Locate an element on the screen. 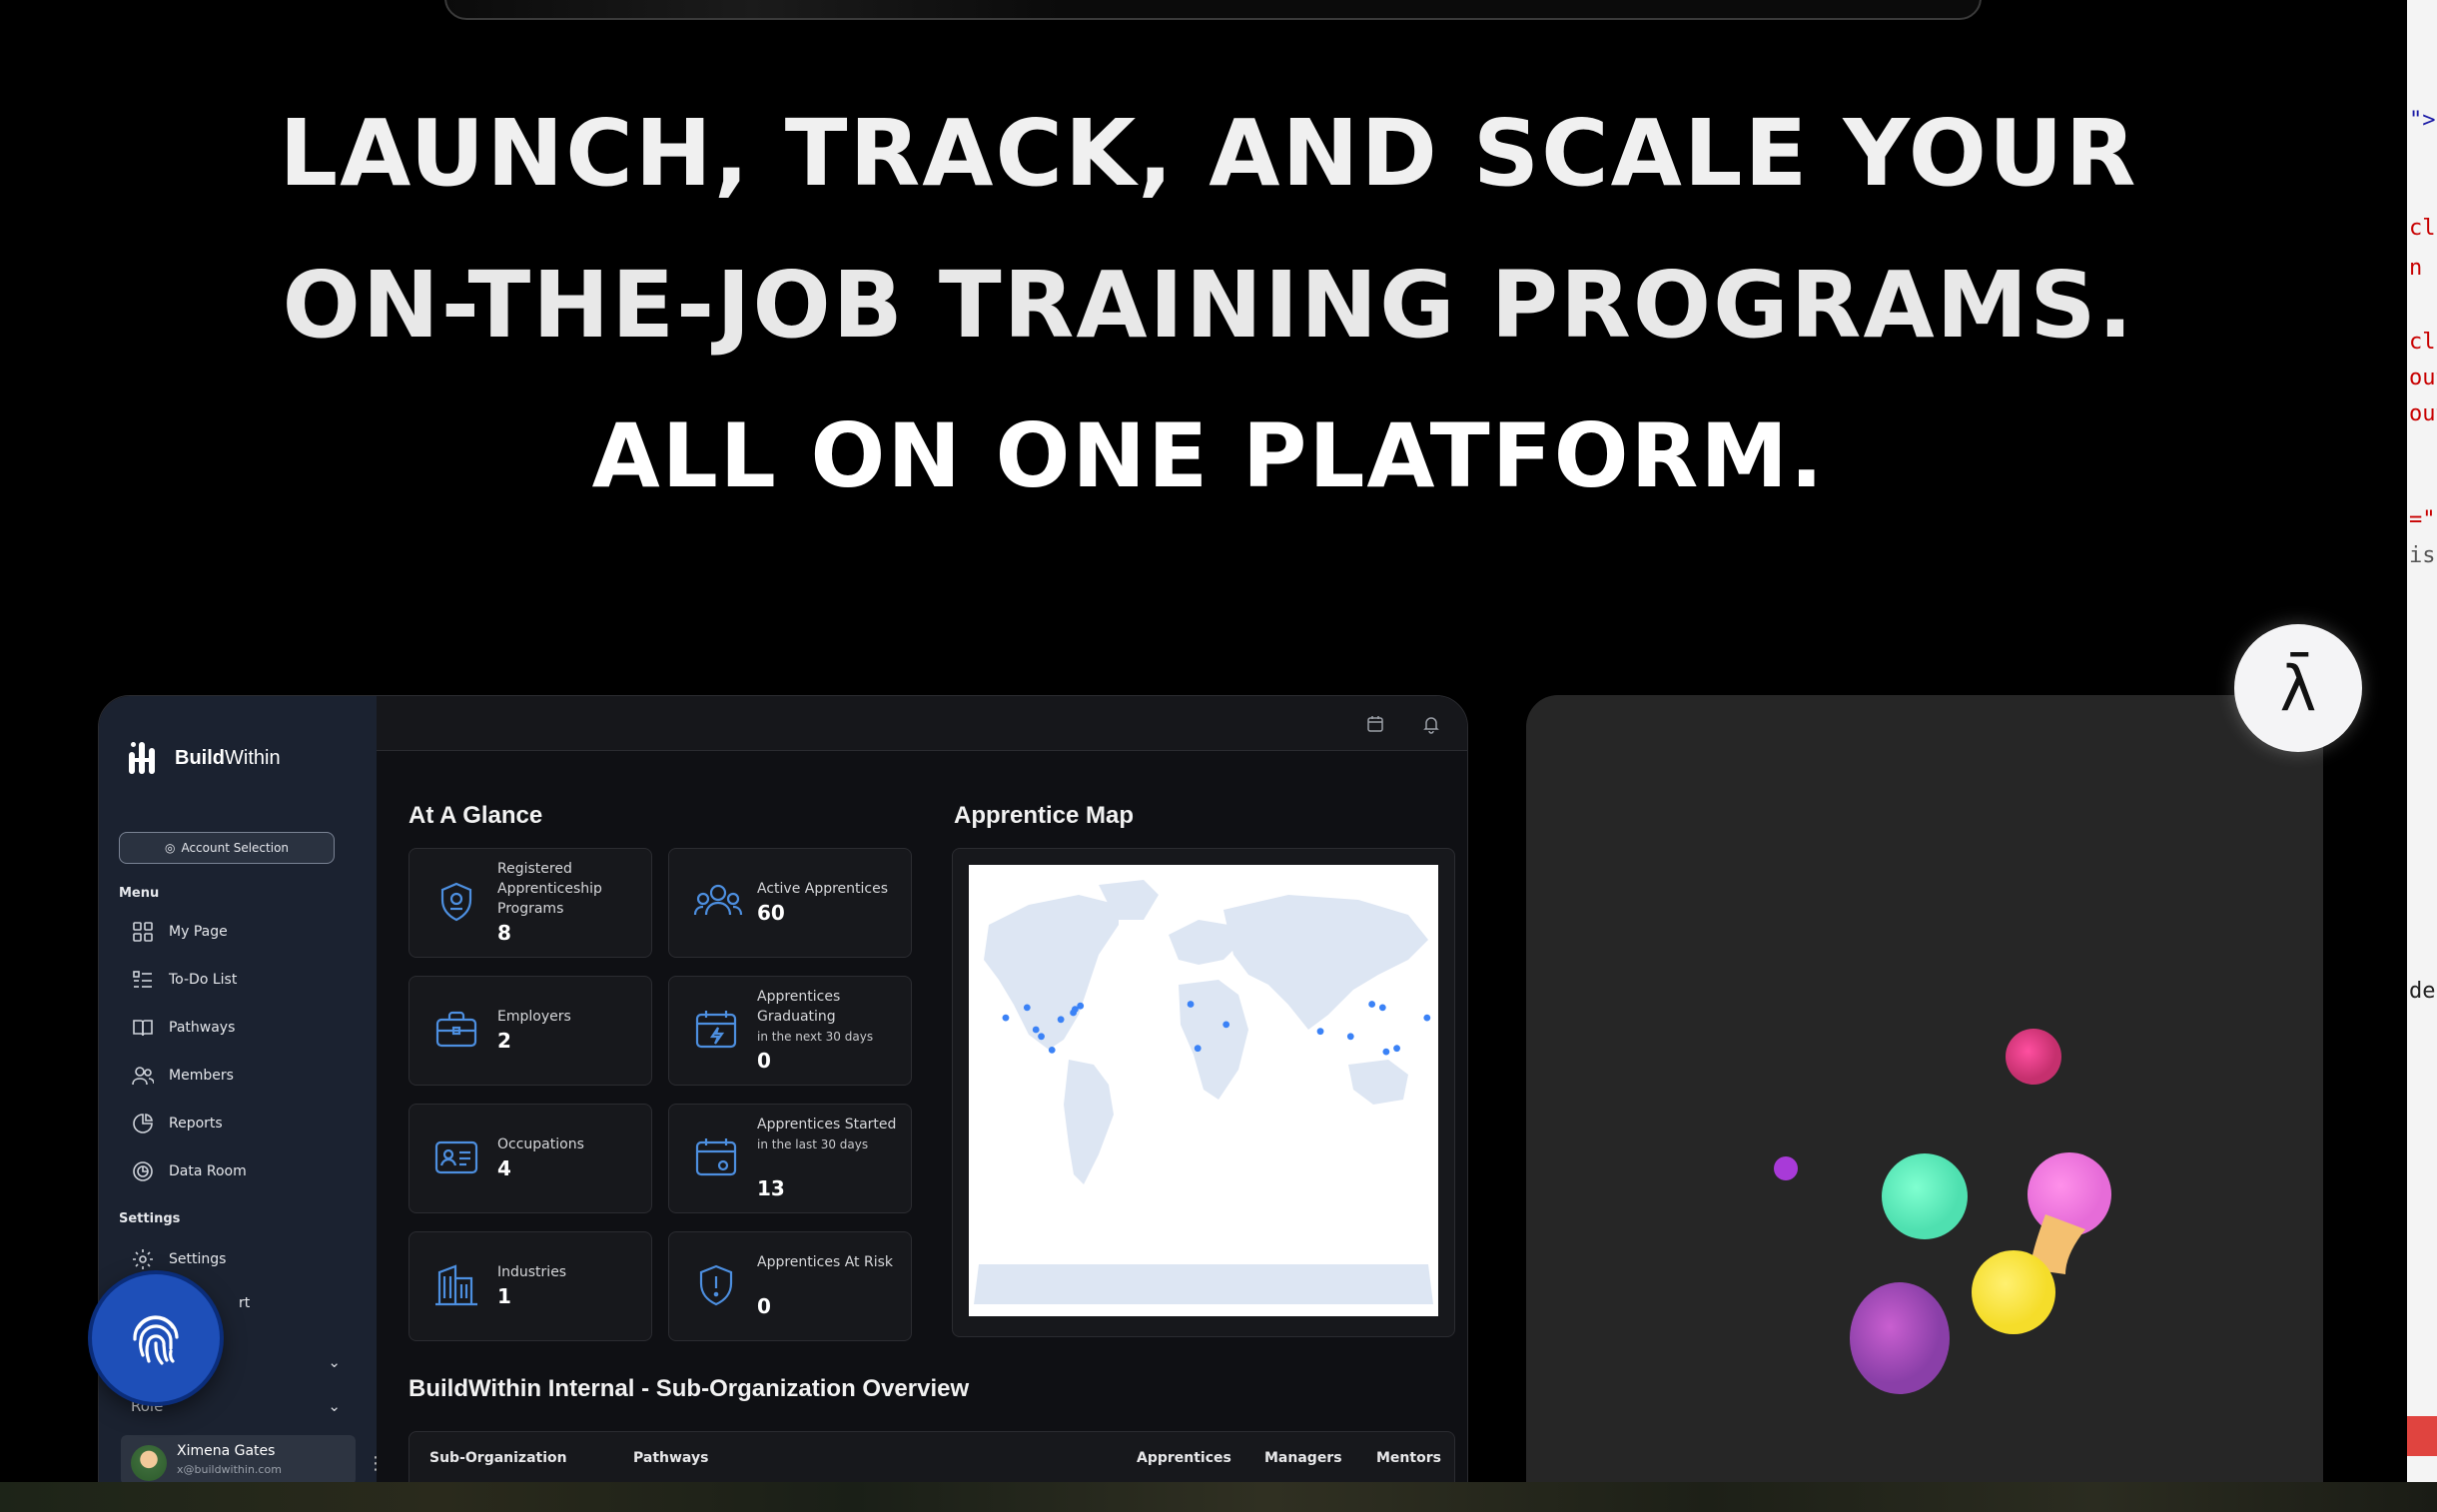  stat-active-apprentices: Active Apprentices 60 is located at coordinates (790, 903).